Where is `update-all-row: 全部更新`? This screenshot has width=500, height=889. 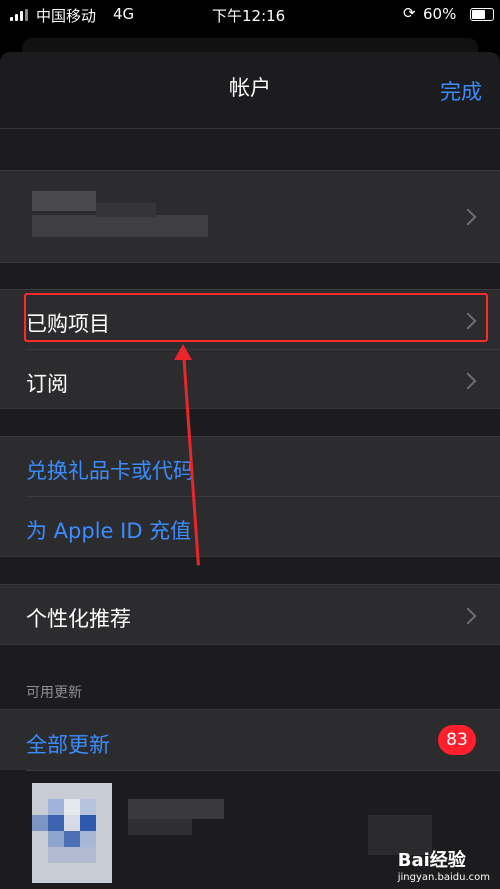
update-all-row: 全部更新 is located at coordinates (250, 740).